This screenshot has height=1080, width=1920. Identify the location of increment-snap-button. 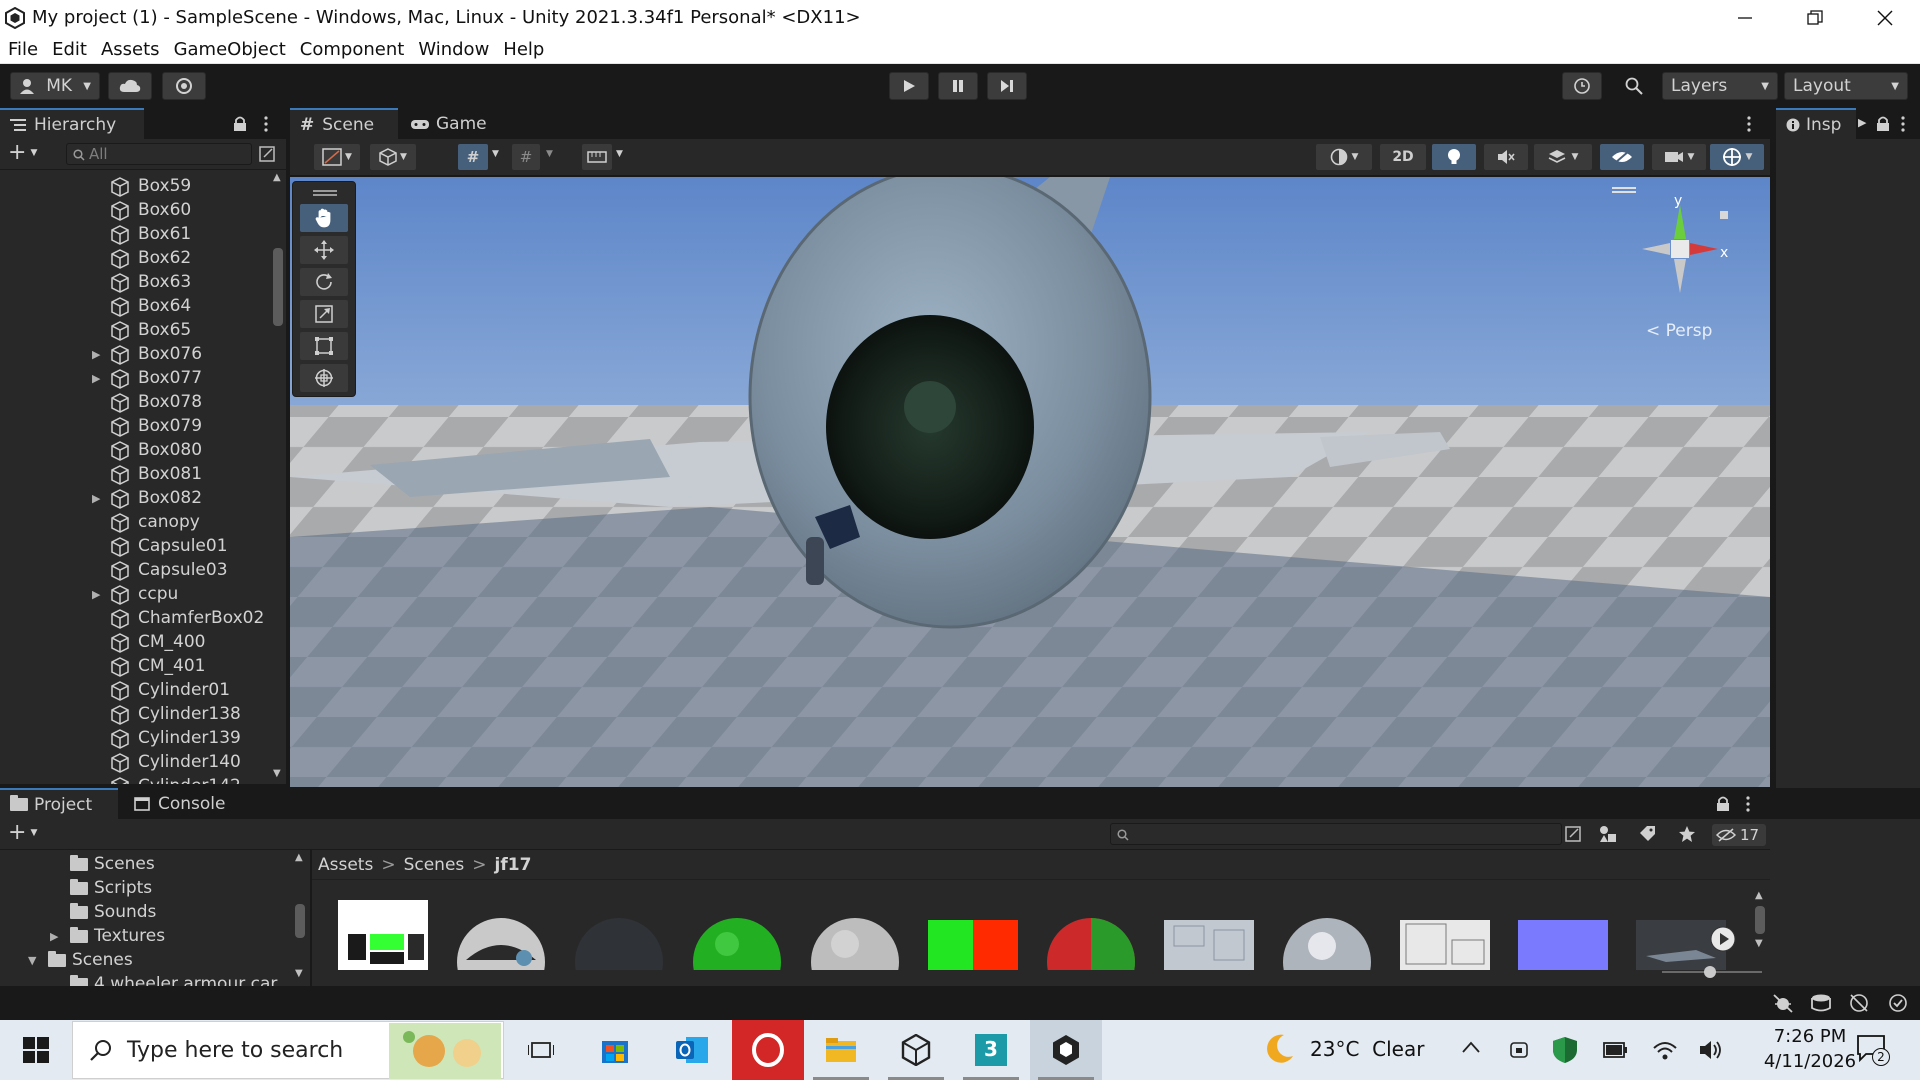
(597, 157).